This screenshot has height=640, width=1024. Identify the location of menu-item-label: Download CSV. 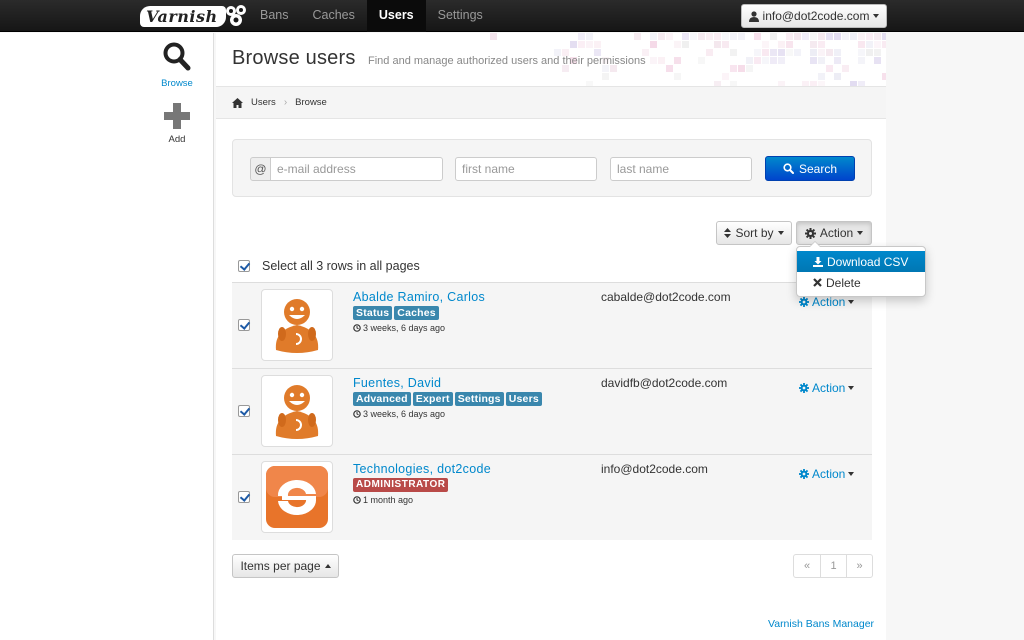
(868, 261).